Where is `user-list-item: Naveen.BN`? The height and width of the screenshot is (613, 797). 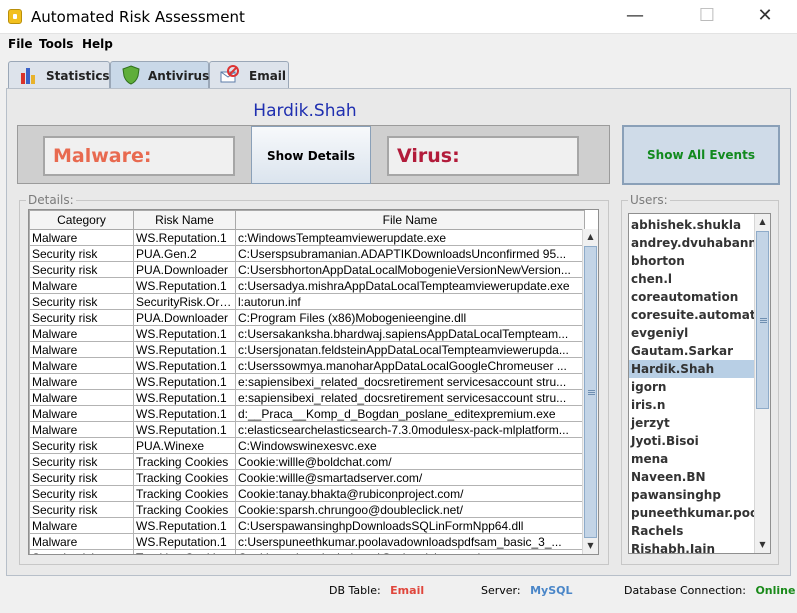
user-list-item: Naveen.BN is located at coordinates (692, 477).